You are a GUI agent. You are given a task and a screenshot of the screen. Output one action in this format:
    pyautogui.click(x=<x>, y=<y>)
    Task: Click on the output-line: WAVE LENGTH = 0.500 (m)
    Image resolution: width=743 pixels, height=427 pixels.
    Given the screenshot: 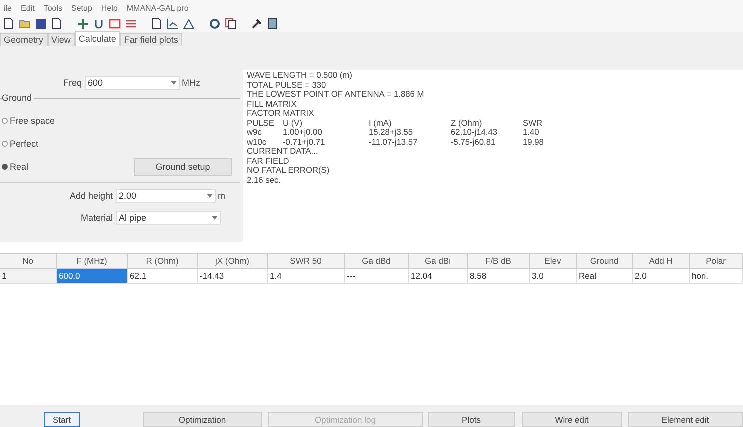 What is the action you would take?
    pyautogui.click(x=300, y=75)
    